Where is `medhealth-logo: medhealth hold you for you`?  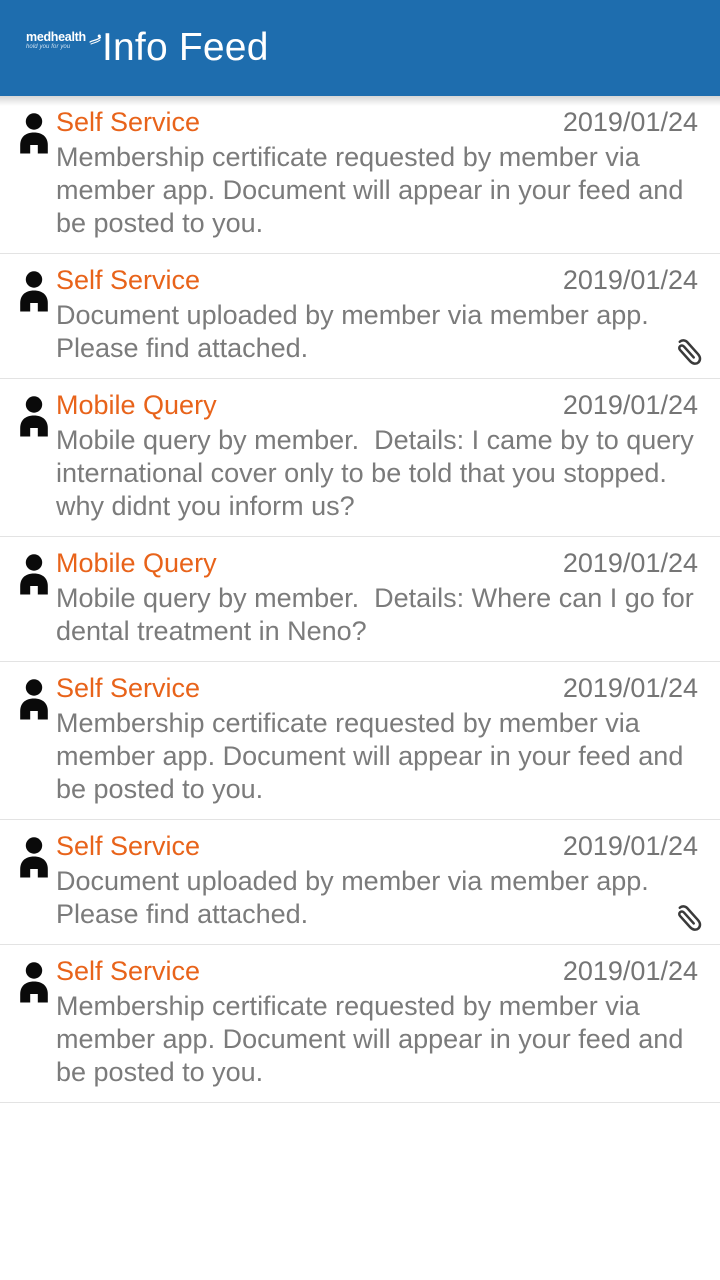 medhealth-logo: medhealth hold you for you is located at coordinates (63, 47).